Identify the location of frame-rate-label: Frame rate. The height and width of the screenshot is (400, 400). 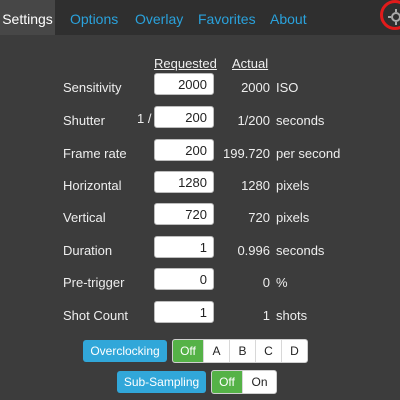
(95, 153).